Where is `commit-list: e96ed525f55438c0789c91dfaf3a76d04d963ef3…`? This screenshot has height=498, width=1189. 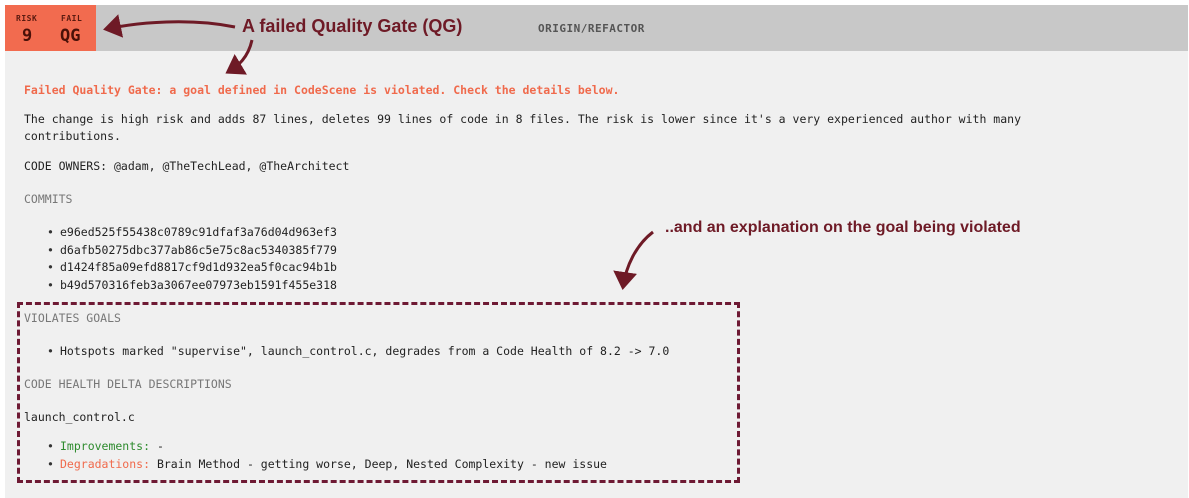 commit-list: e96ed525f55438c0789c91dfaf3a76d04d963ef3… is located at coordinates (190, 260).